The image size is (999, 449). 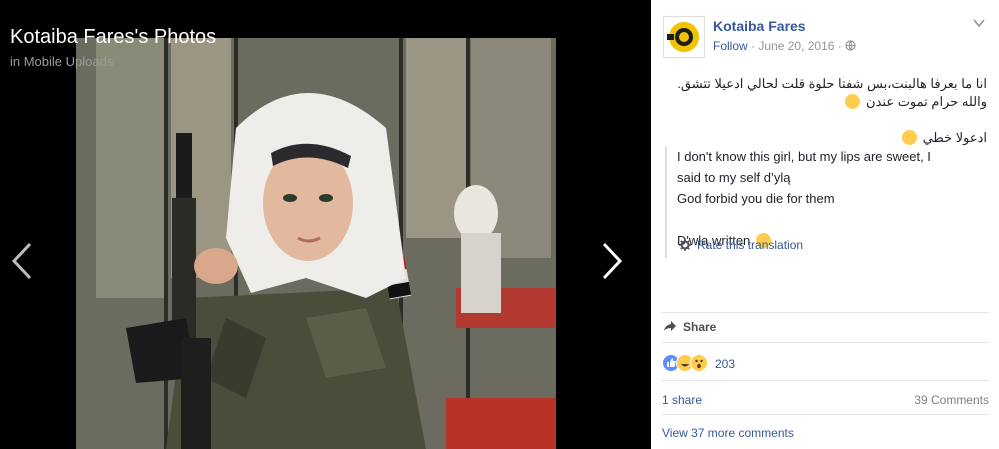 I want to click on avatar, so click(x=684, y=37).